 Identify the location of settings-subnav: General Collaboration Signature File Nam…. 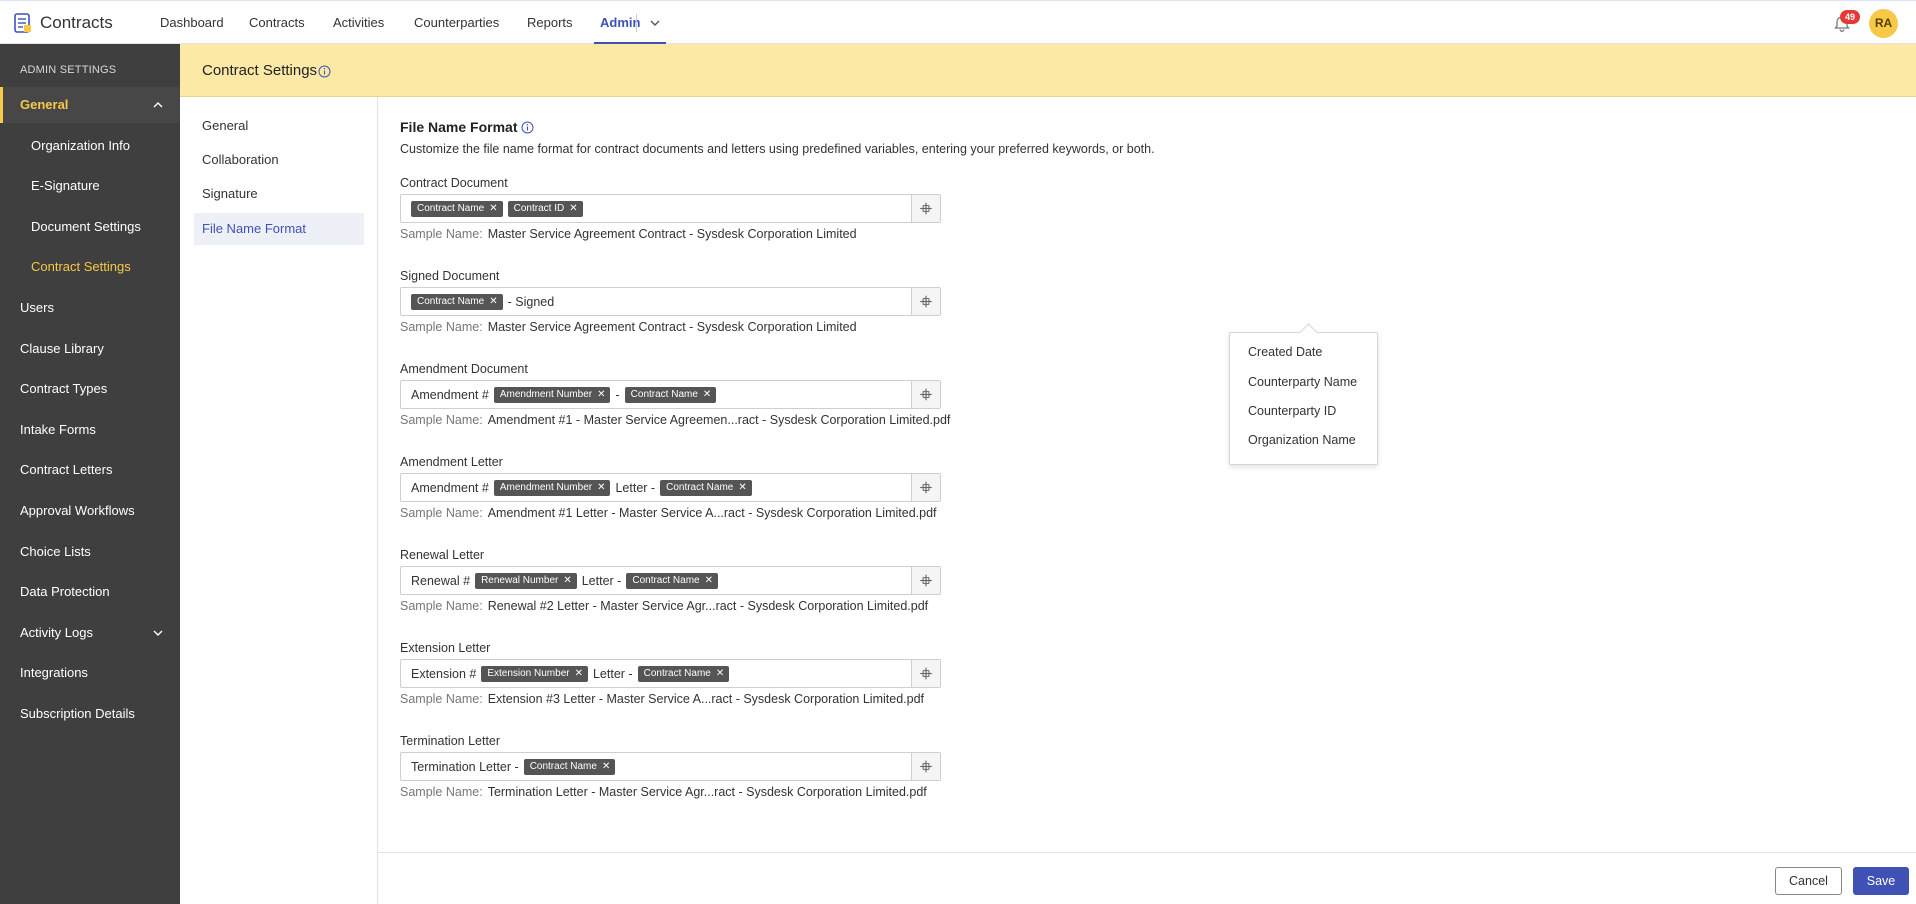
(279, 500).